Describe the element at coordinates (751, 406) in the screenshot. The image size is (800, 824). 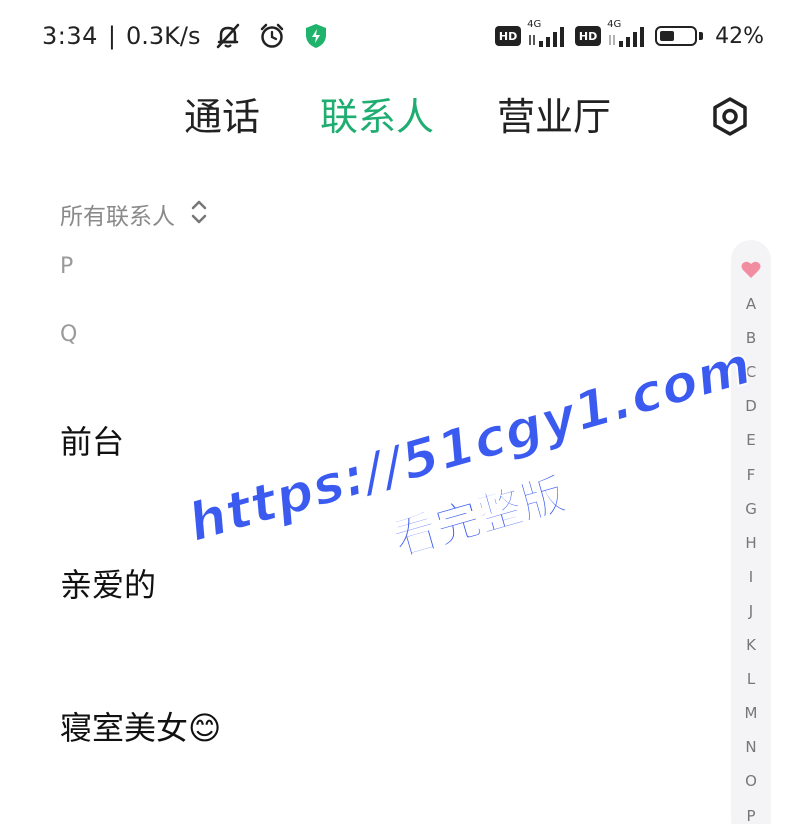
I see `index-letter-d: D` at that location.